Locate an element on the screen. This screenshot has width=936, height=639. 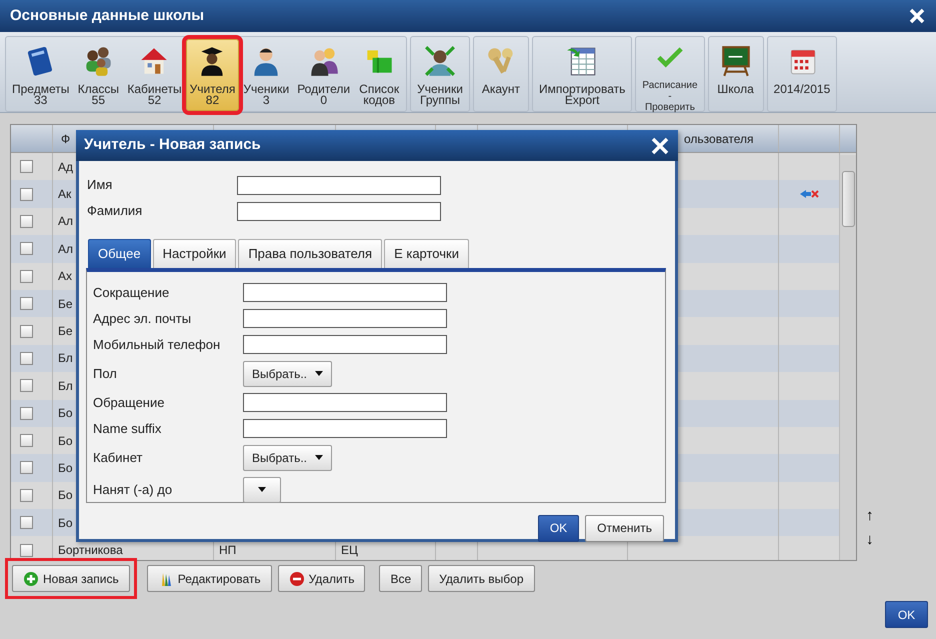
date-dropdown is located at coordinates (262, 489).